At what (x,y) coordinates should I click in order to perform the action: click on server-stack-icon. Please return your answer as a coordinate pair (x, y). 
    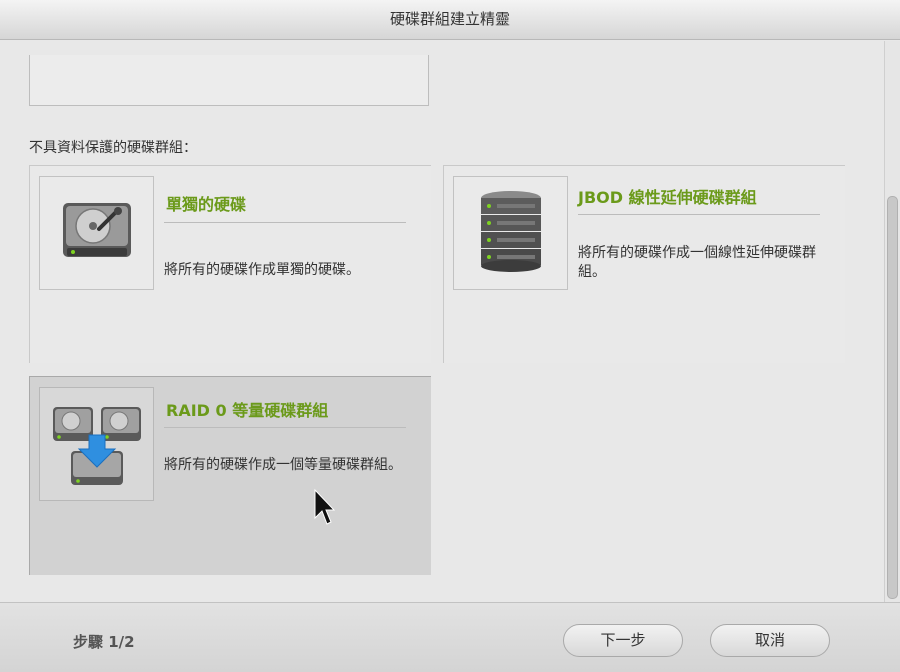
    Looking at the image, I should click on (510, 231).